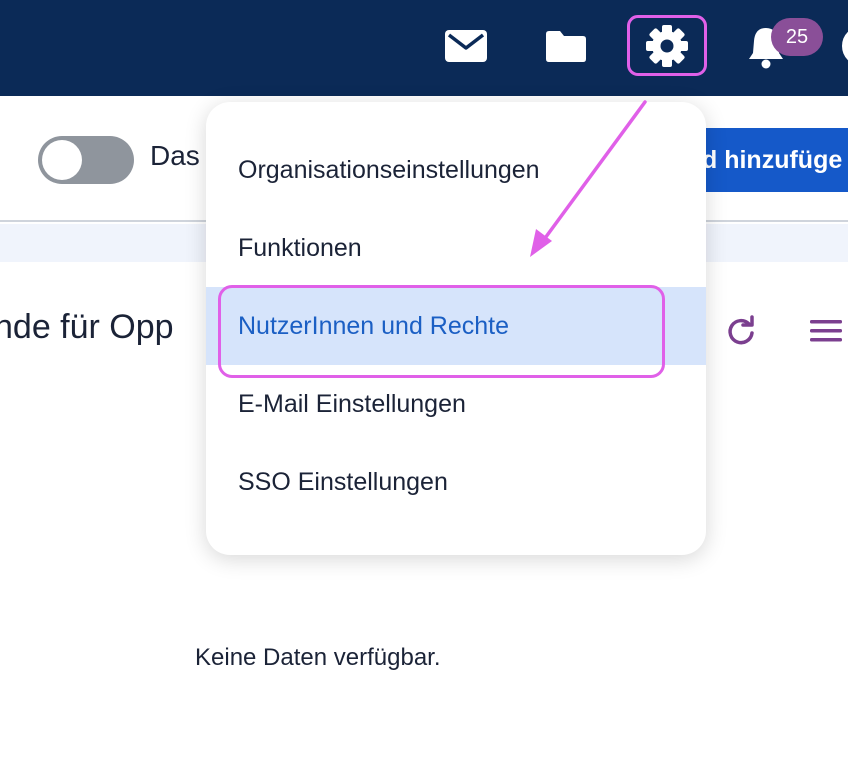  I want to click on menu-item-sso-settings: SSO Einstellungen, so click(456, 482).